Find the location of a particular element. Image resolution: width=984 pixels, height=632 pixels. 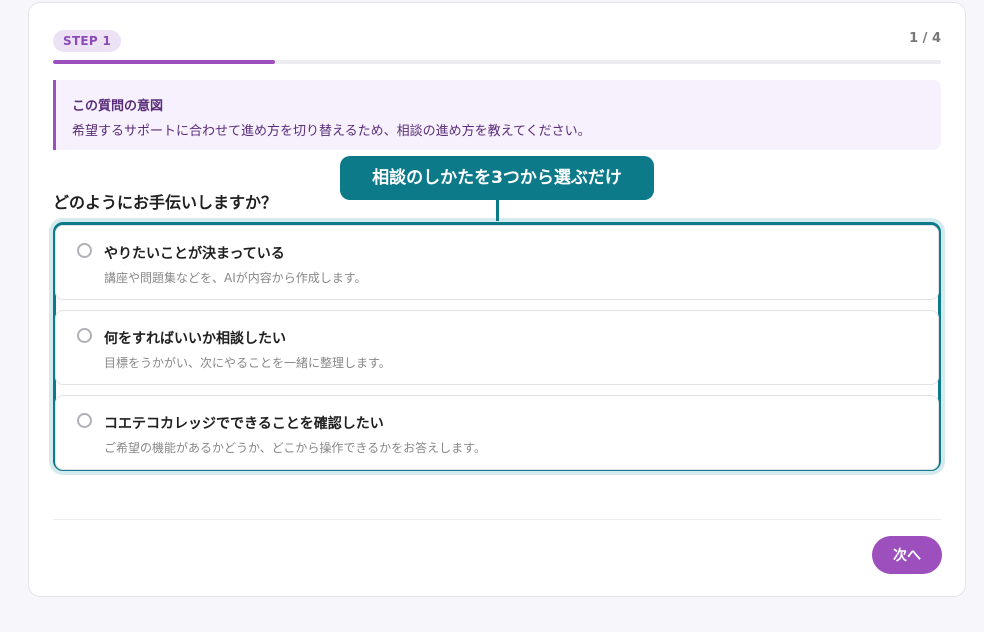

progress-bar is located at coordinates (497, 62).